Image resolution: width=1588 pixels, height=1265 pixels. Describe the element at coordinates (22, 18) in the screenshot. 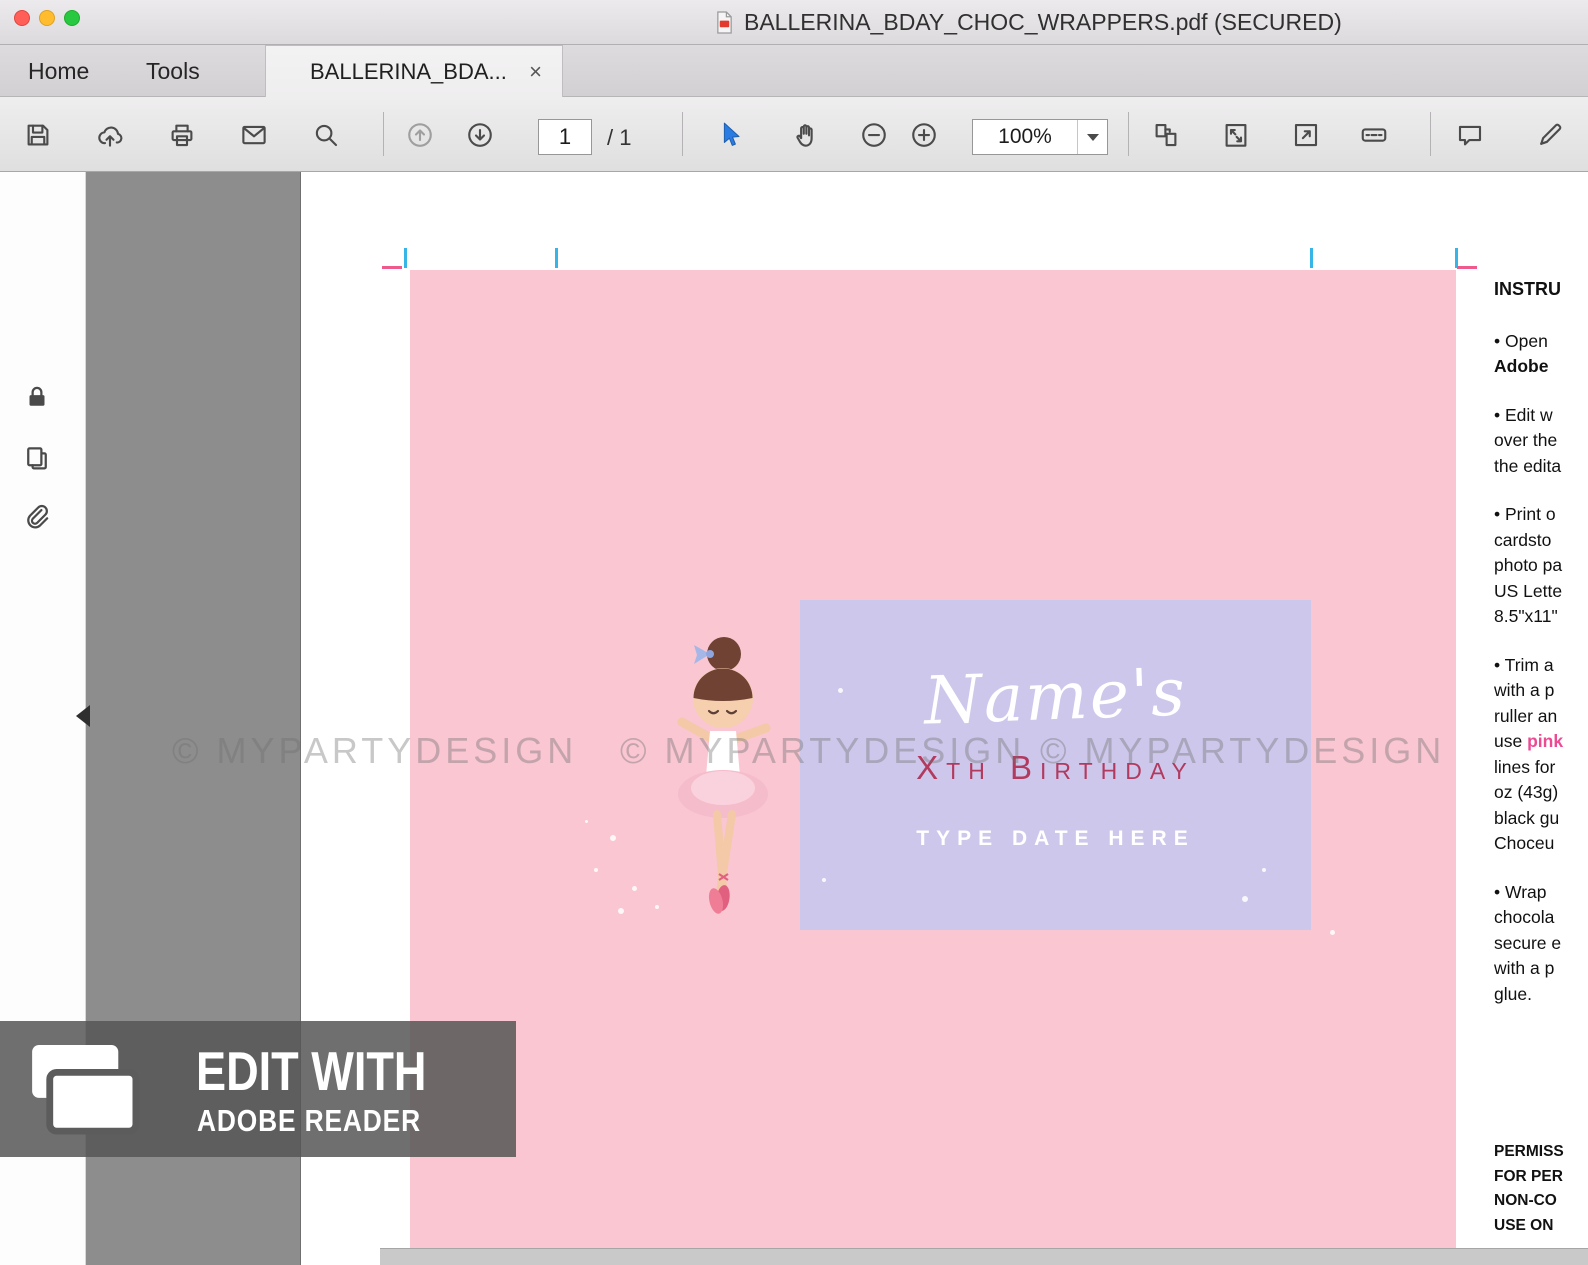

I see `close-window-button` at that location.